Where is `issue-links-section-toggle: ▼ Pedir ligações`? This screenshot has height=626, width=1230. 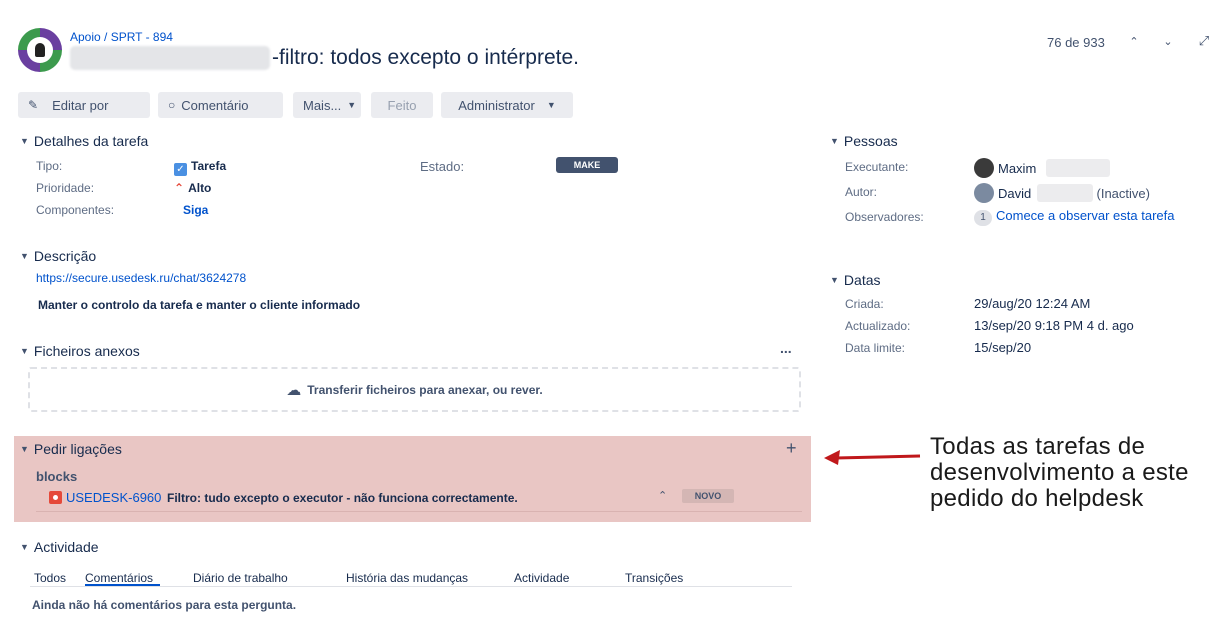 issue-links-section-toggle: ▼ Pedir ligações is located at coordinates (71, 449).